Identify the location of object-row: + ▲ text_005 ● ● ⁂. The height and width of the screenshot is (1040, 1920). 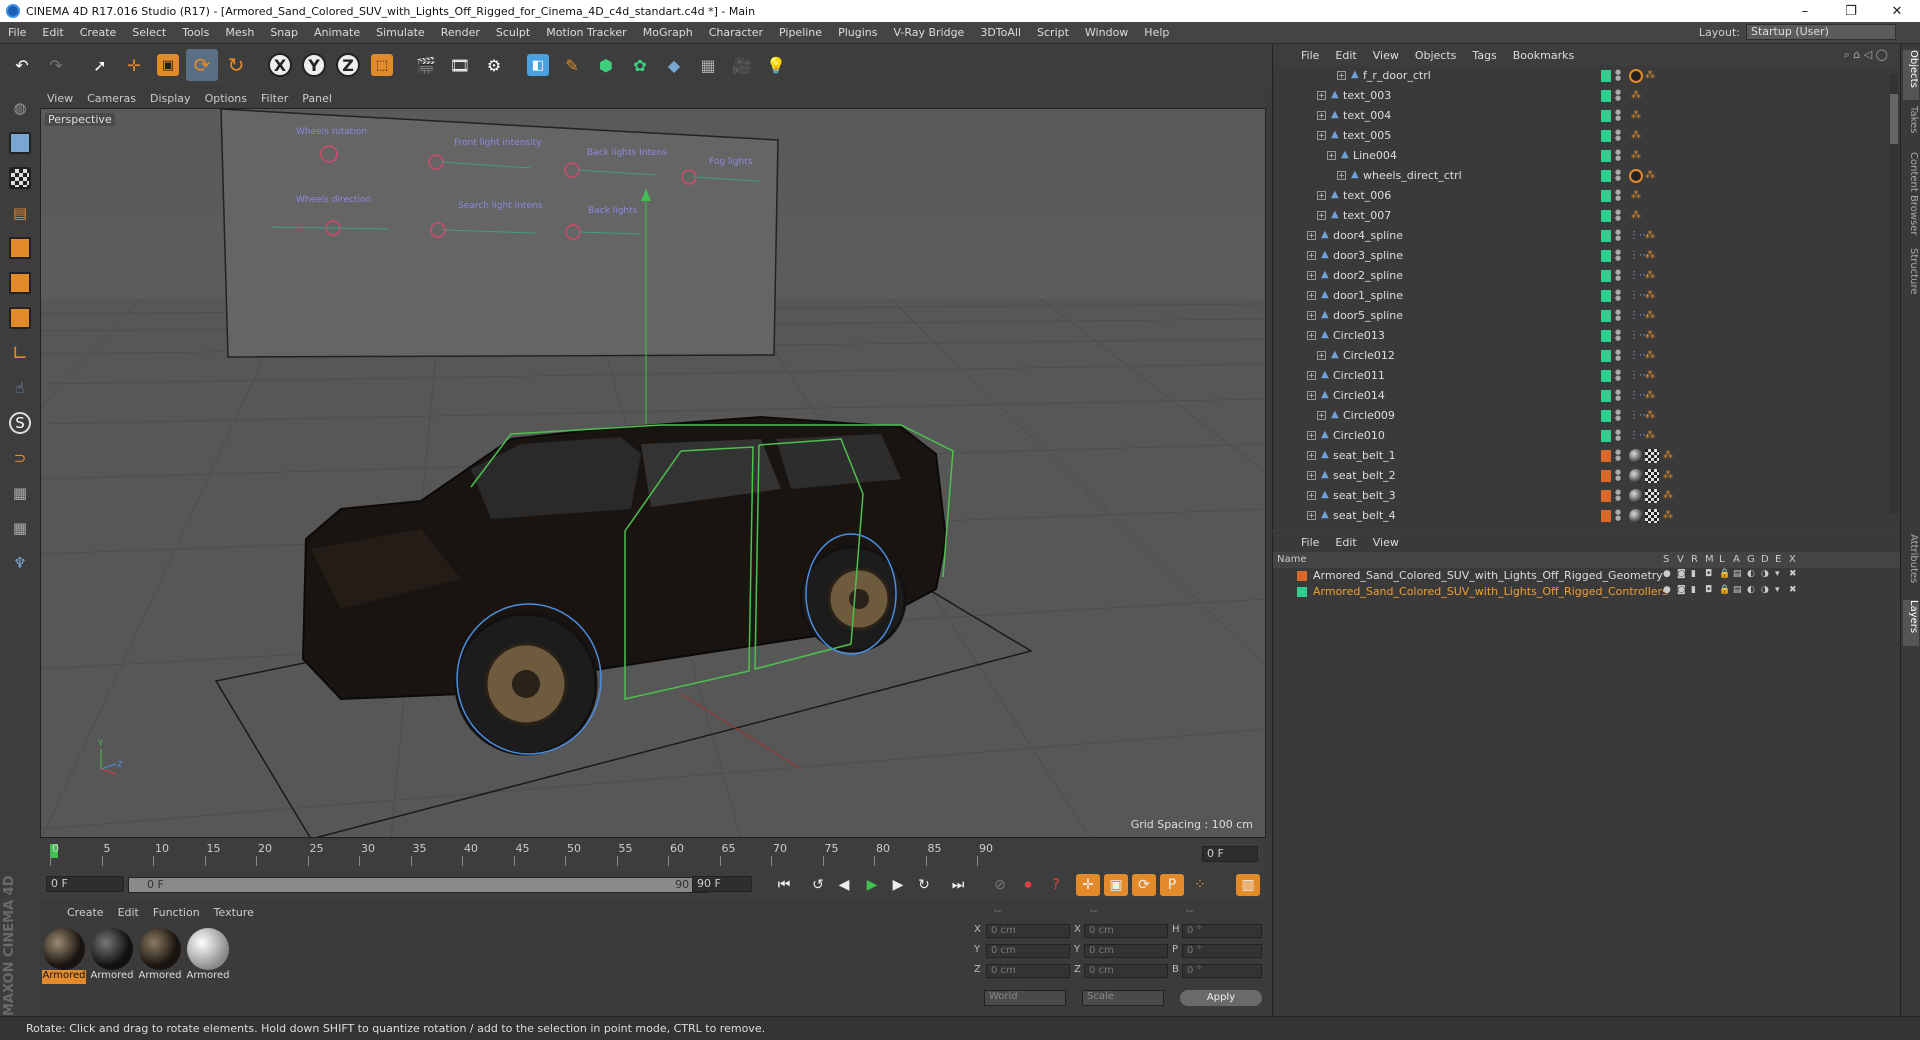
(1579, 136).